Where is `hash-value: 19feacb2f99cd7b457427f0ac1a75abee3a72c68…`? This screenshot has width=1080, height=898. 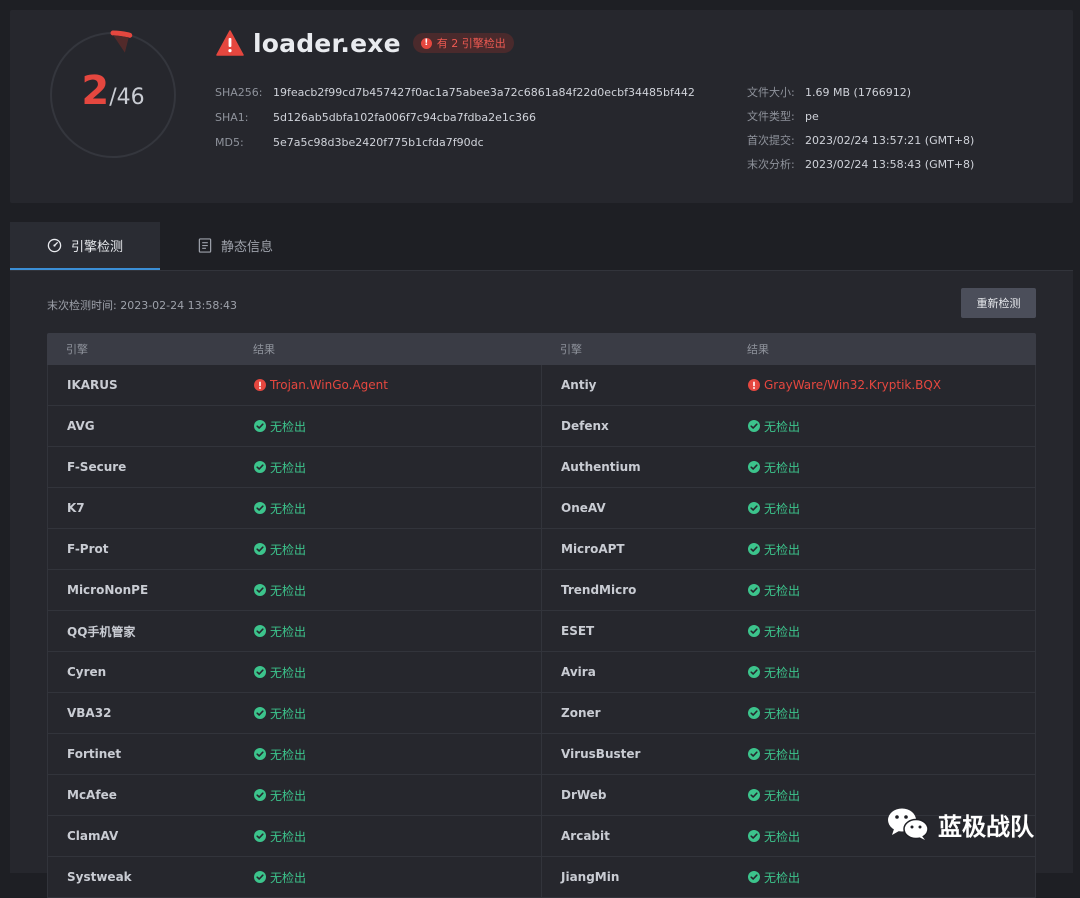
hash-value: 19feacb2f99cd7b457427f0ac1a75abee3a72c68… is located at coordinates (484, 92).